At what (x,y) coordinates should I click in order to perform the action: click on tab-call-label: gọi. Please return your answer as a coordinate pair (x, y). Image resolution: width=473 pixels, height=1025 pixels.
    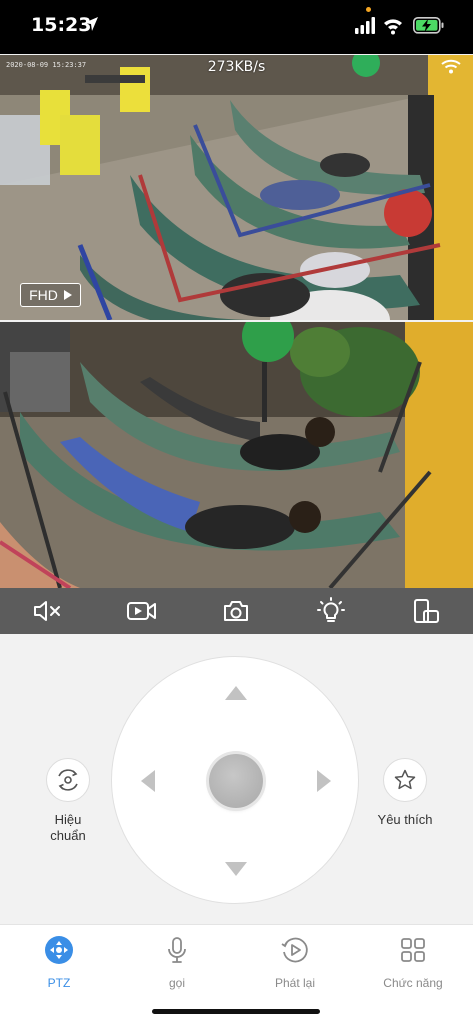
    Looking at the image, I should click on (176, 983).